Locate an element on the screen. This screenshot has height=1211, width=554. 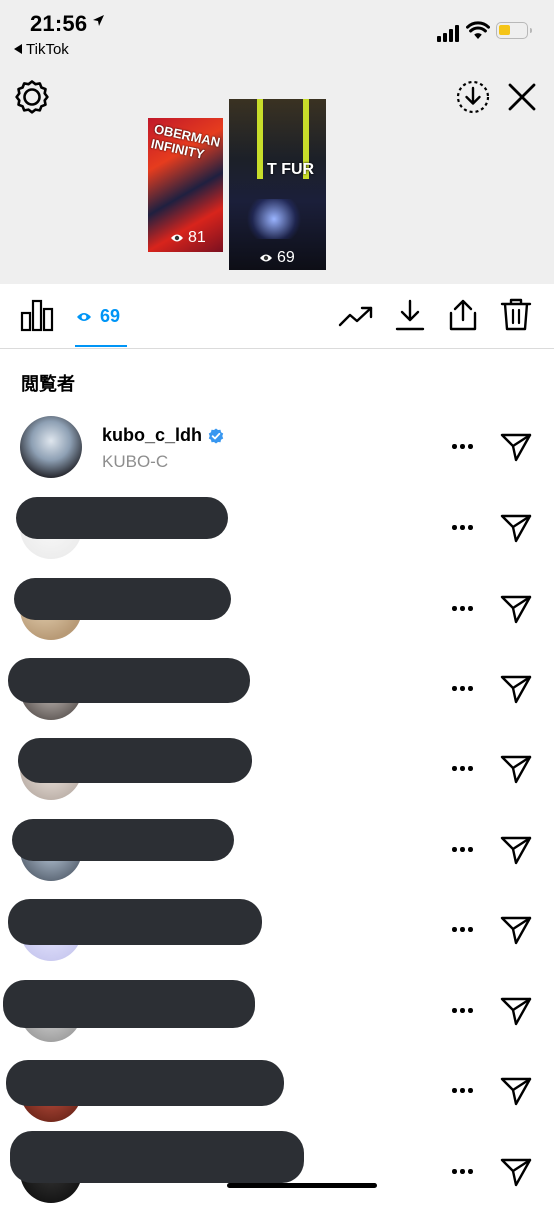
views-count: 69 is located at coordinates (110, 316).